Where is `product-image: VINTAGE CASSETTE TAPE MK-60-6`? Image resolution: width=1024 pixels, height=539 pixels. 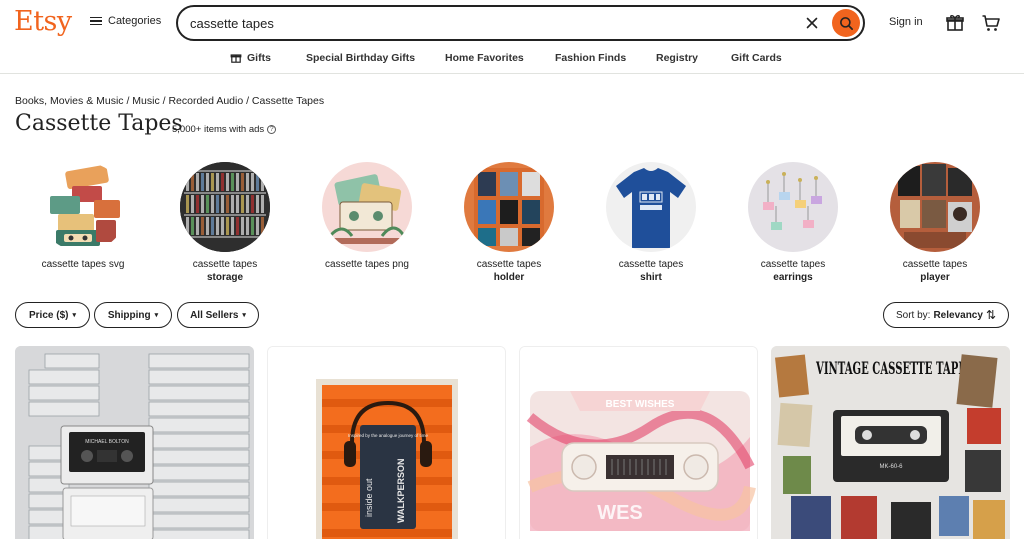 product-image: VINTAGE CASSETTE TAPE MK-60-6 is located at coordinates (890, 442).